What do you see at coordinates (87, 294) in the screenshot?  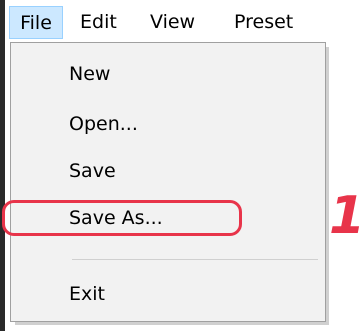 I see `menu-item-exit: Exit` at bounding box center [87, 294].